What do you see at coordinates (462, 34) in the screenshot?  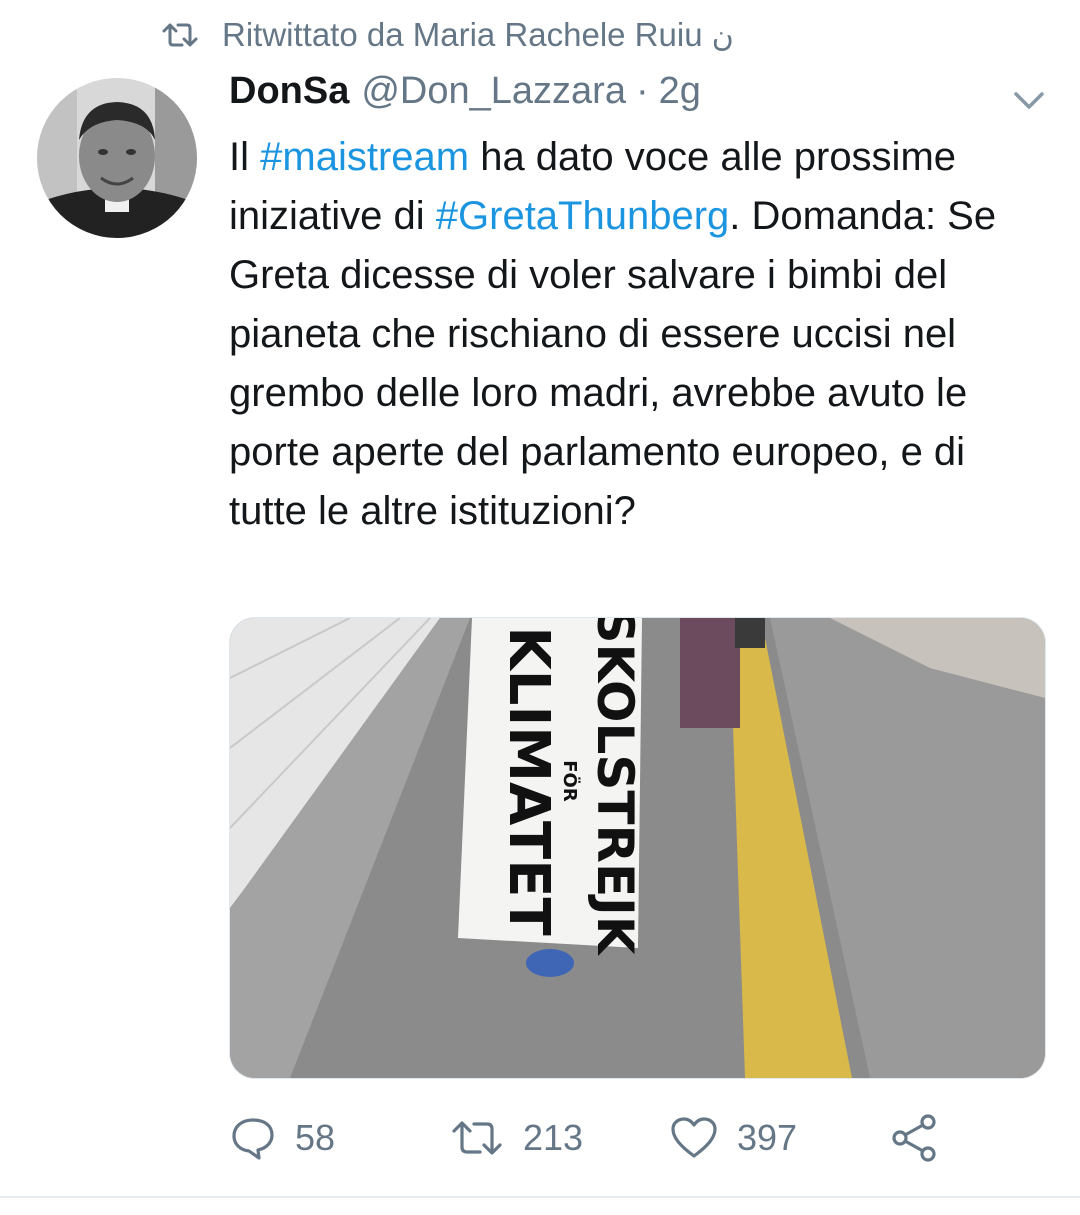 I see `retweet-label: Ritwittato da Maria Rachele Ruiu` at bounding box center [462, 34].